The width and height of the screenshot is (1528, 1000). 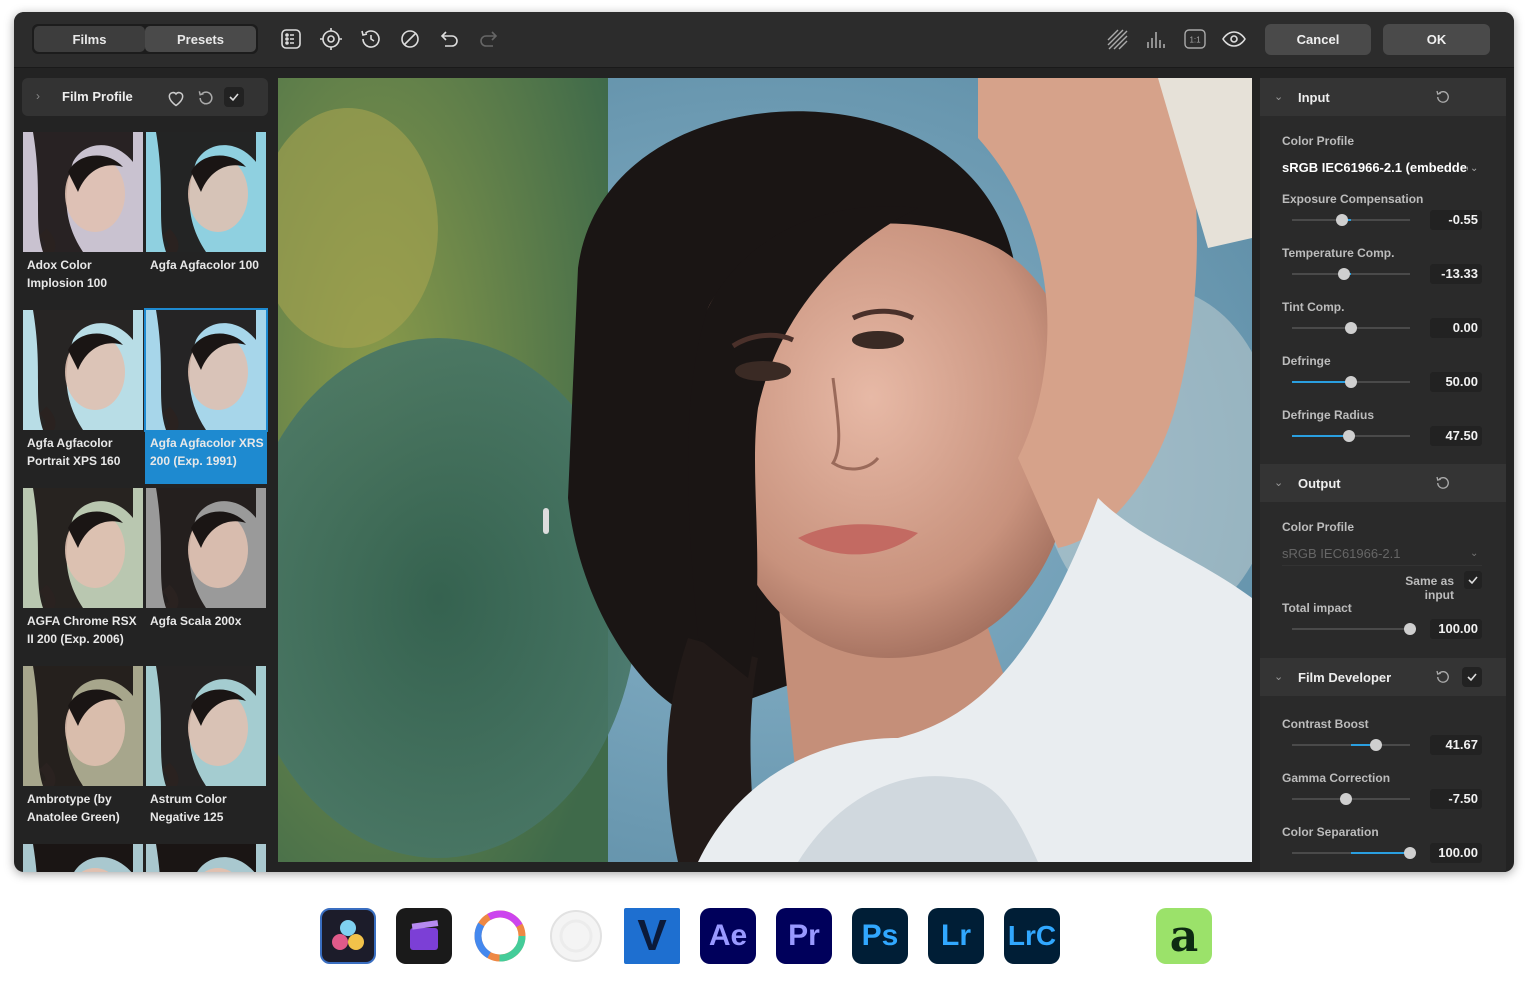 What do you see at coordinates (1382, 556) in the screenshot?
I see `output-color-profile-dropdown: sRGB IEC61966-2.1` at bounding box center [1382, 556].